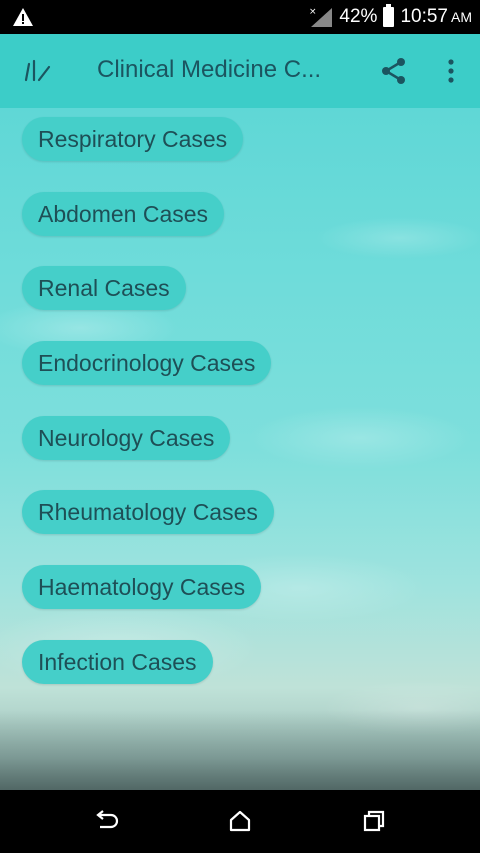  Describe the element at coordinates (23, 17) in the screenshot. I see `warning-icon` at that location.